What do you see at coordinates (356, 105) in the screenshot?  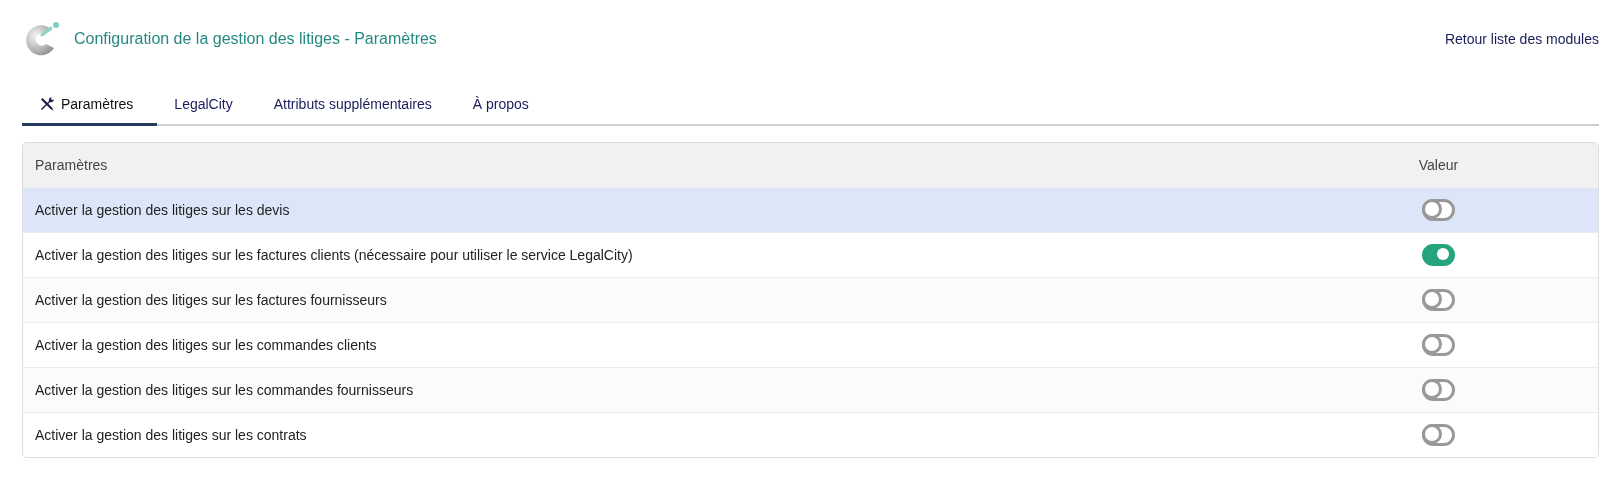 I see `tab: Attributs supplémentaires` at bounding box center [356, 105].